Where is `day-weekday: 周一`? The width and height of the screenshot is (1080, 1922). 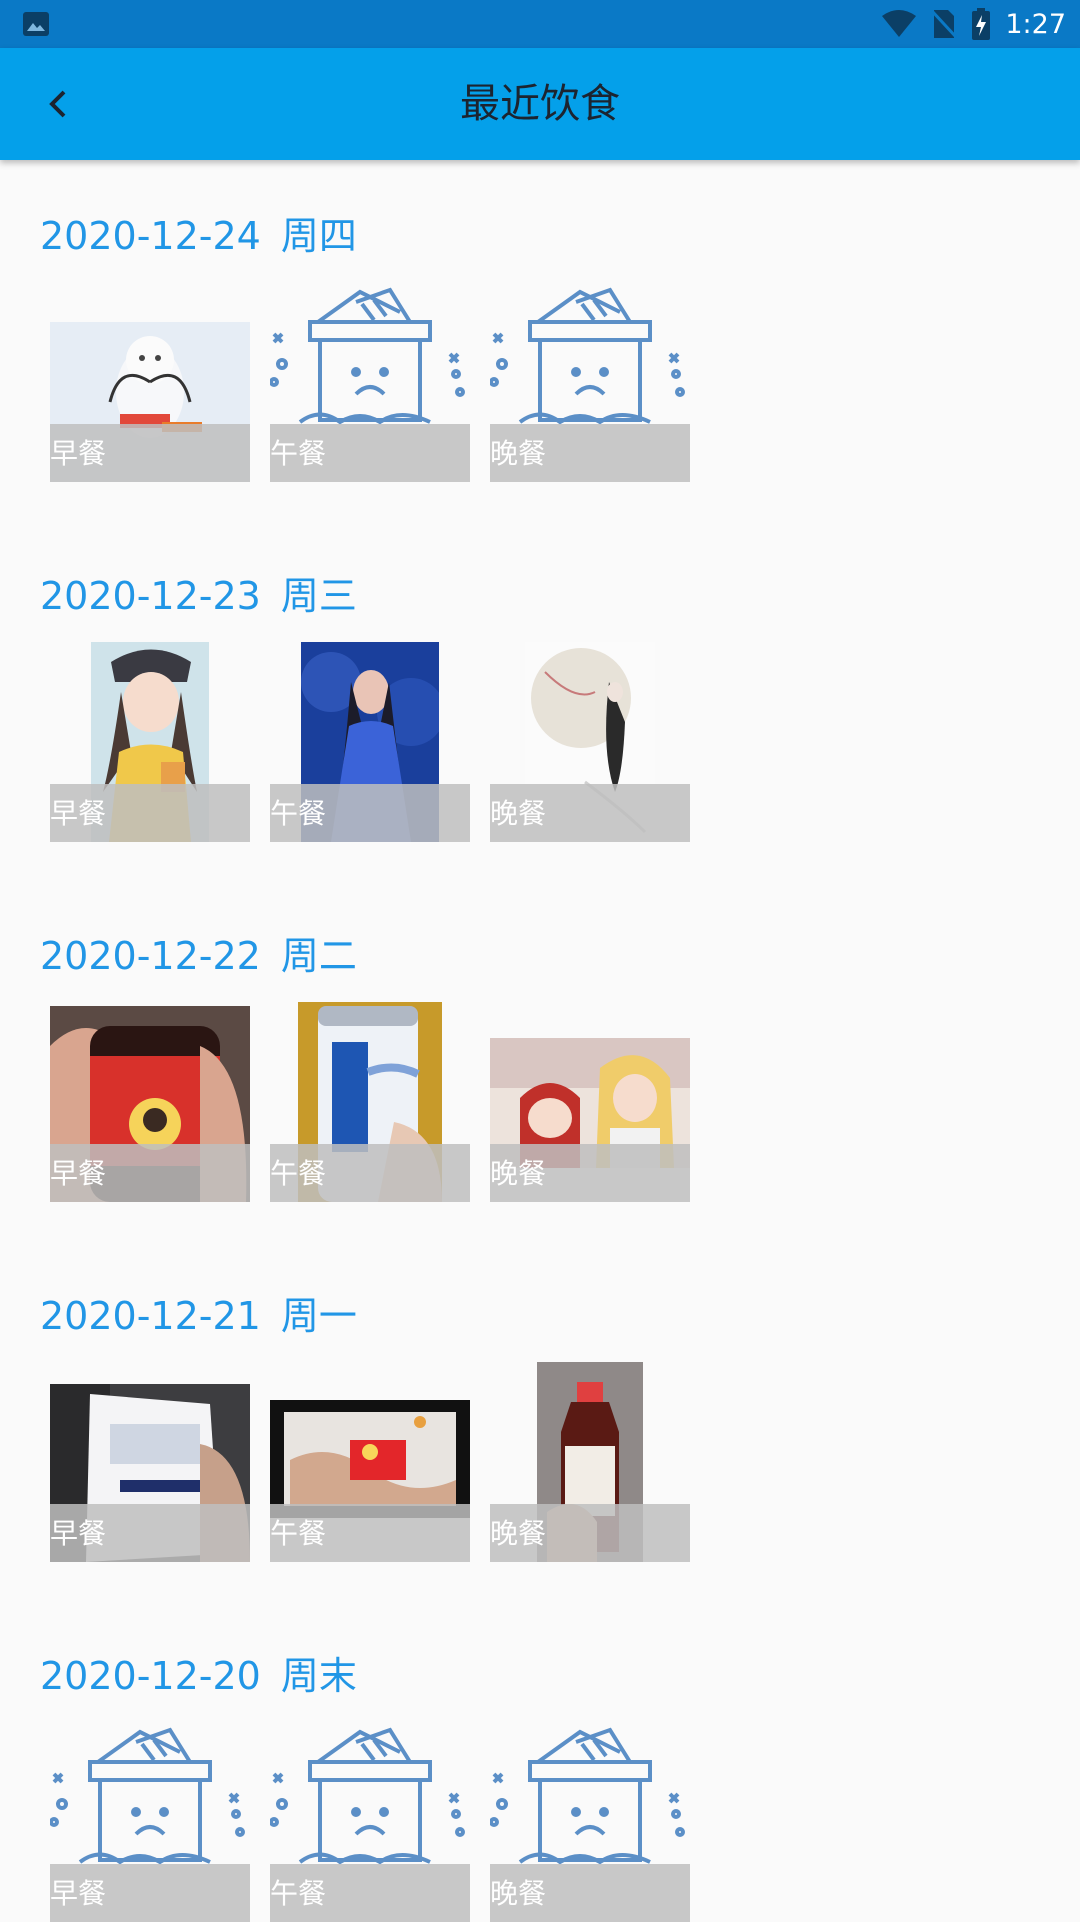 day-weekday: 周一 is located at coordinates (318, 1316).